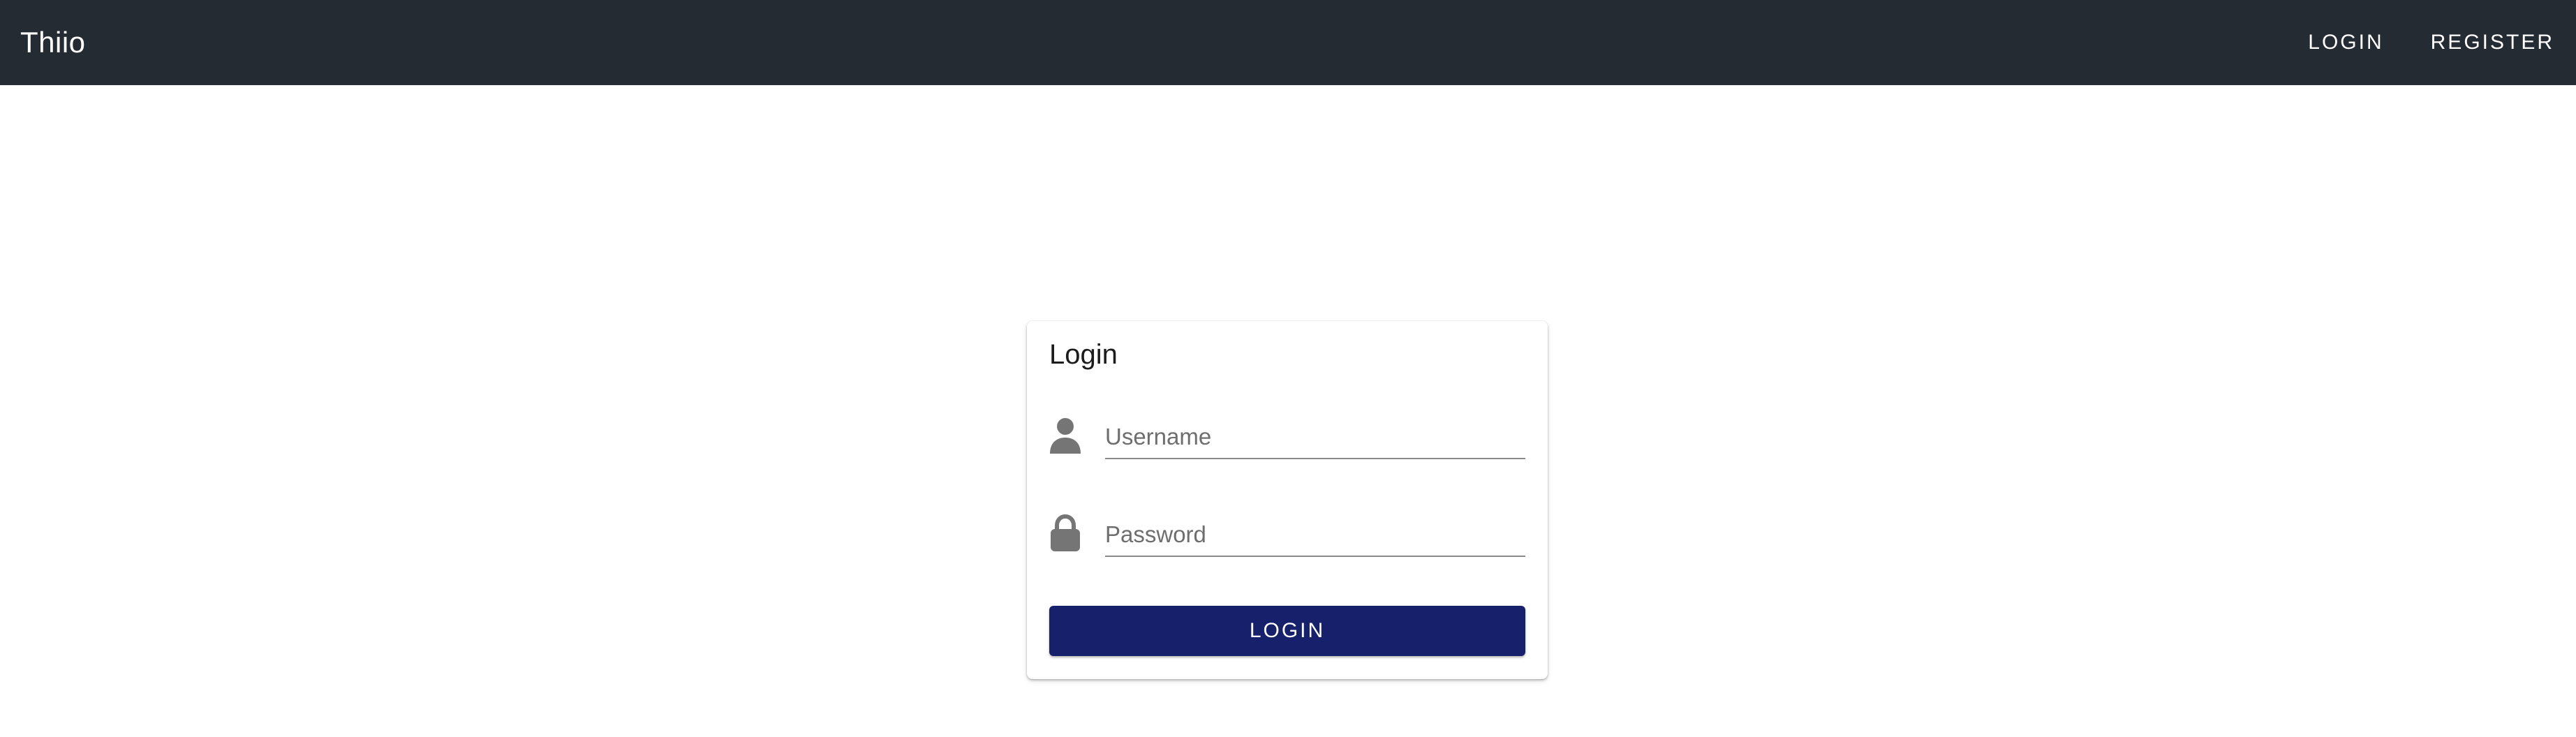 This screenshot has width=2576, height=737. Describe the element at coordinates (1287, 631) in the screenshot. I see `login-button: LOGIN` at that location.